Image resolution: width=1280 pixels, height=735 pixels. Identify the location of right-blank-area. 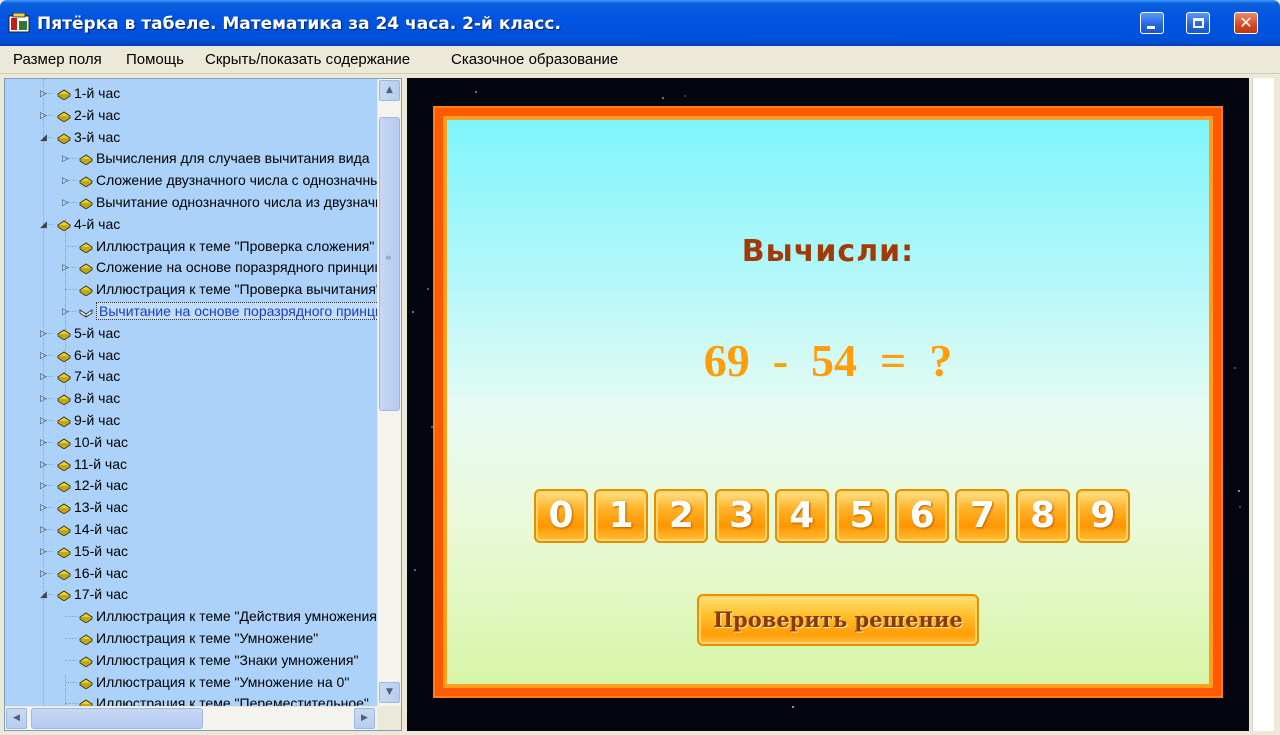
(1263, 404).